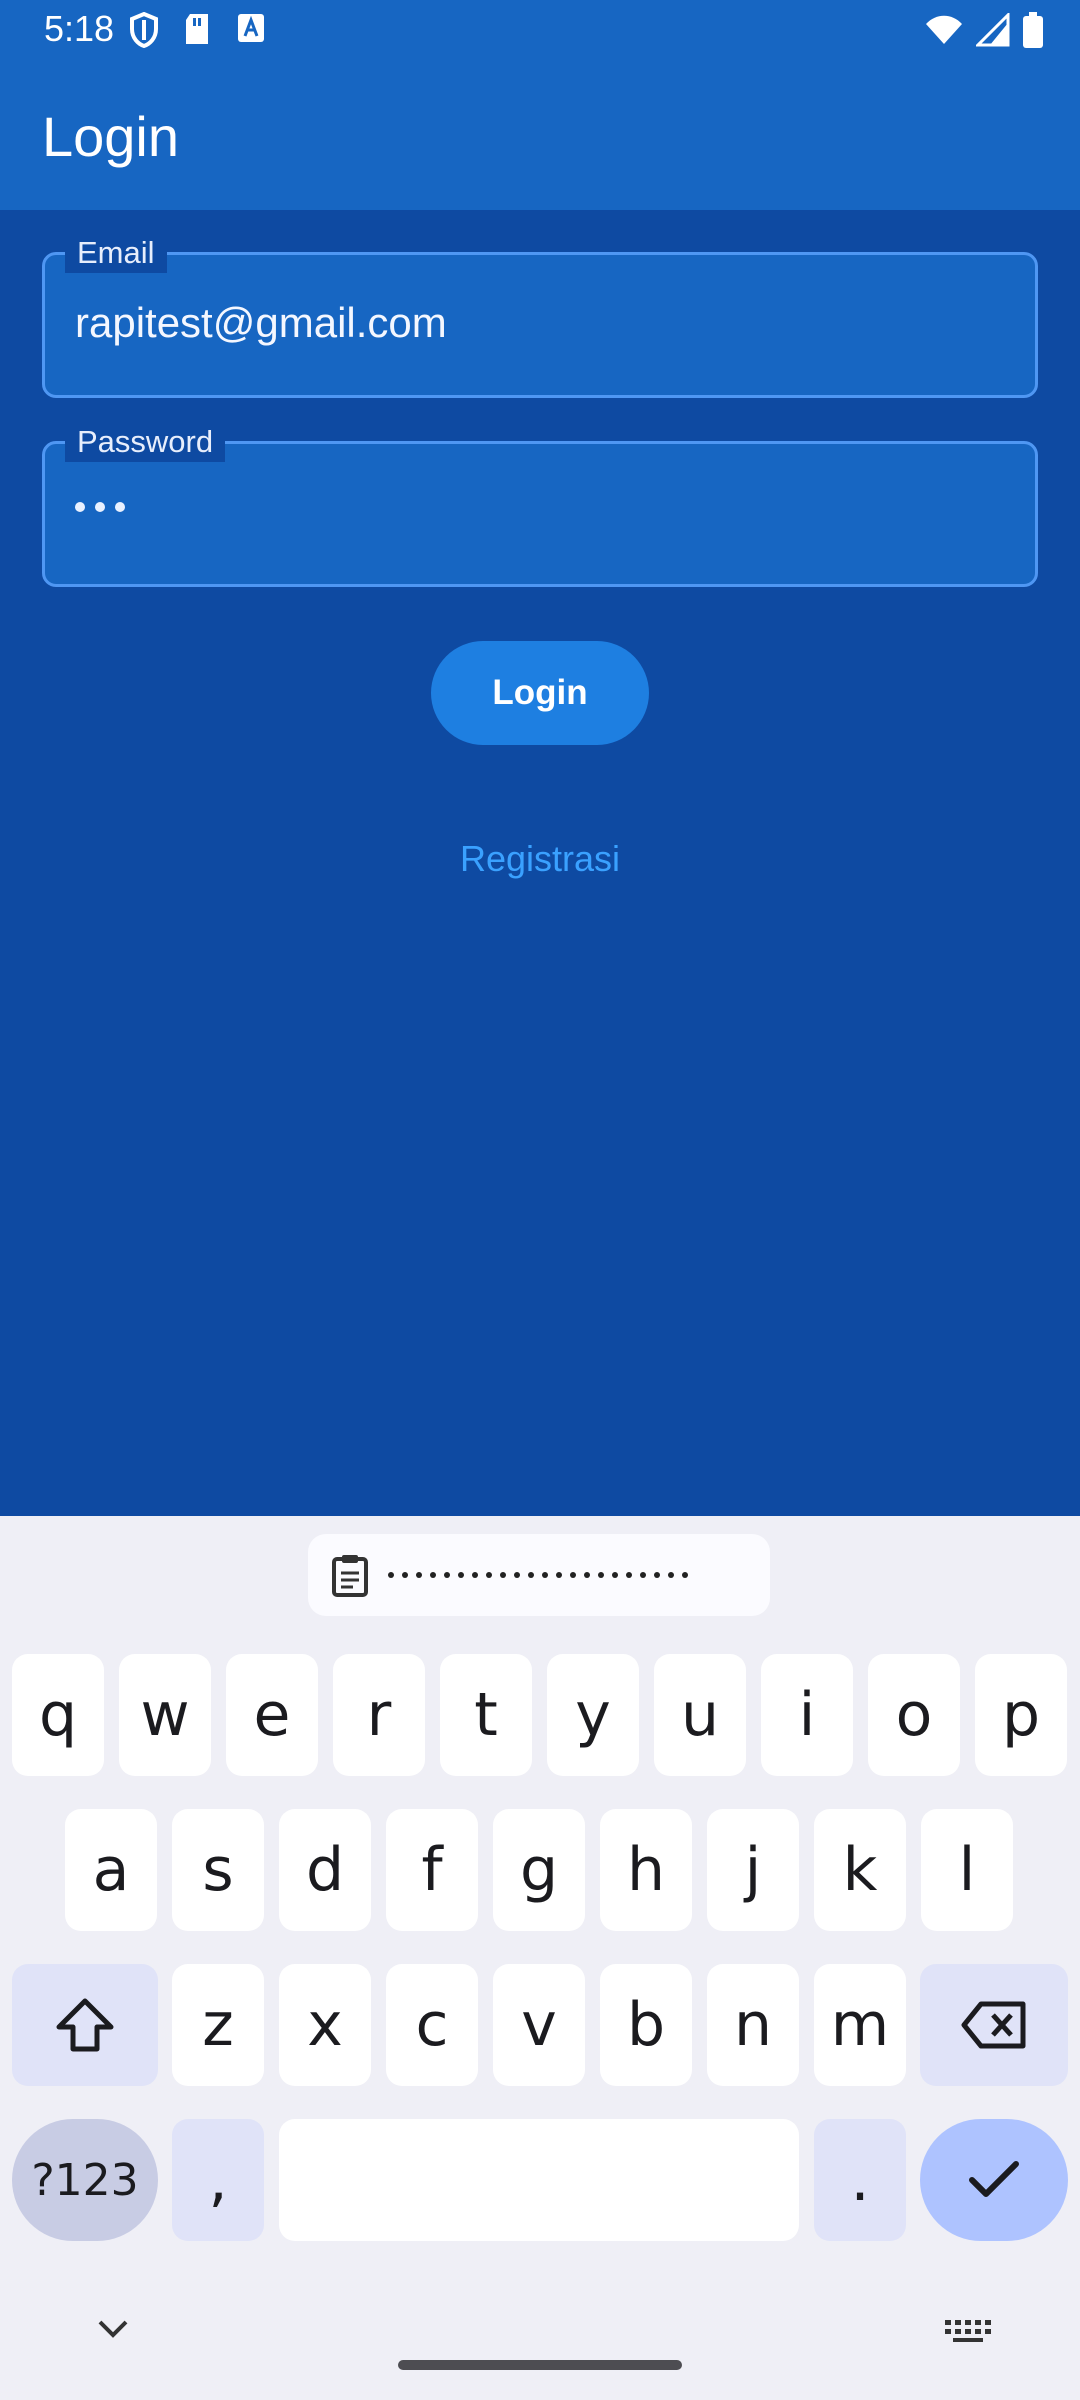 The image size is (1080, 2400). What do you see at coordinates (144, 30) in the screenshot?
I see `shield-icon` at bounding box center [144, 30].